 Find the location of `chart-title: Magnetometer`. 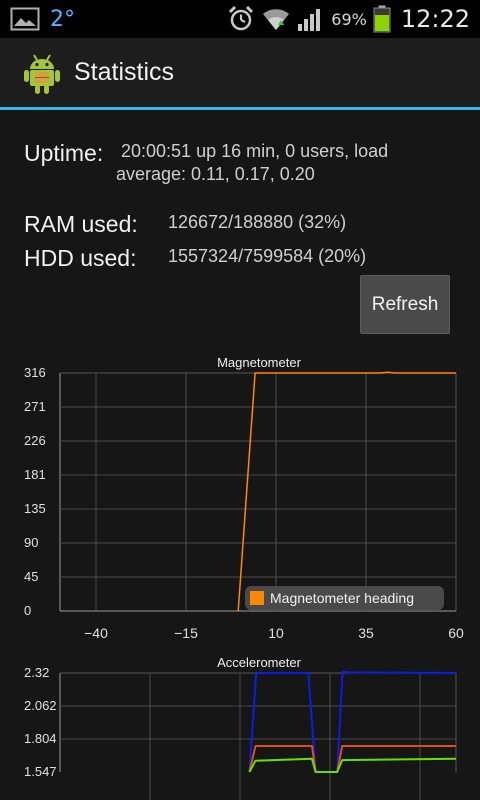

chart-title: Magnetometer is located at coordinates (259, 362).